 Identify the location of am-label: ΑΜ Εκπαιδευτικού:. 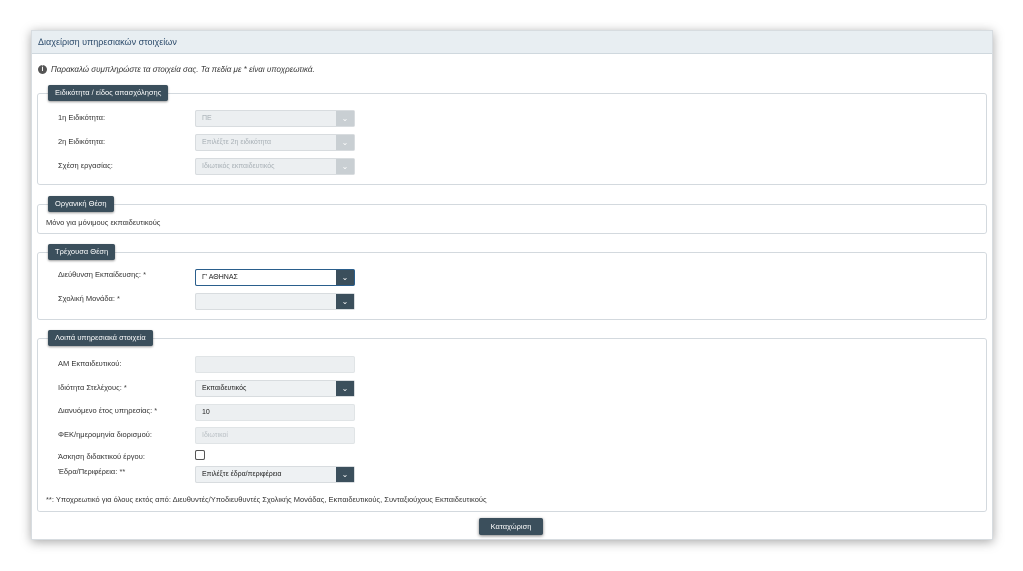
(90, 363).